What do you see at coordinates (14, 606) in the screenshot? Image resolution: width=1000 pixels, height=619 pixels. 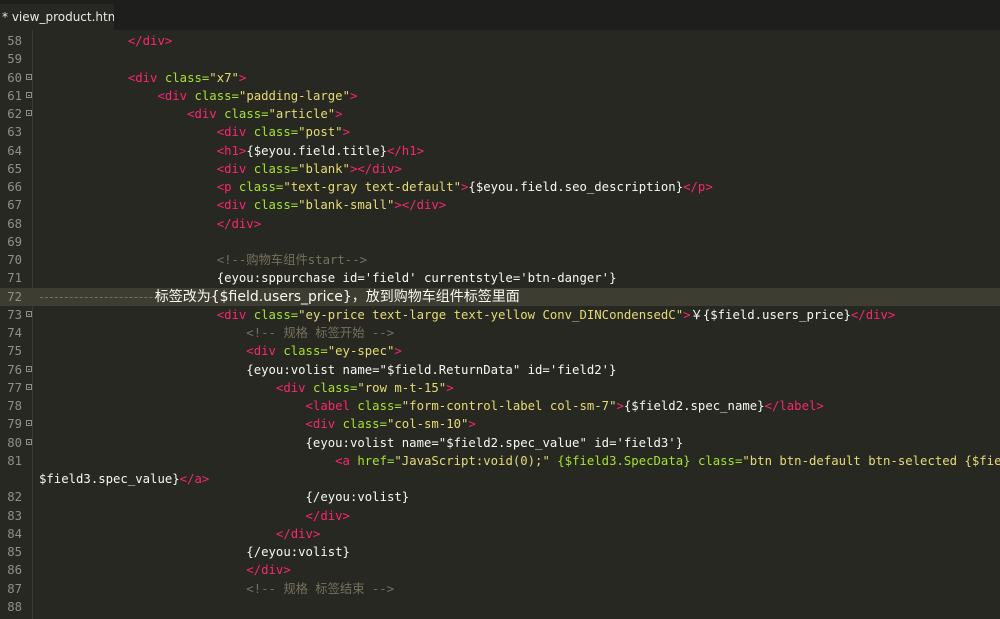 I see `line-number: 88` at bounding box center [14, 606].